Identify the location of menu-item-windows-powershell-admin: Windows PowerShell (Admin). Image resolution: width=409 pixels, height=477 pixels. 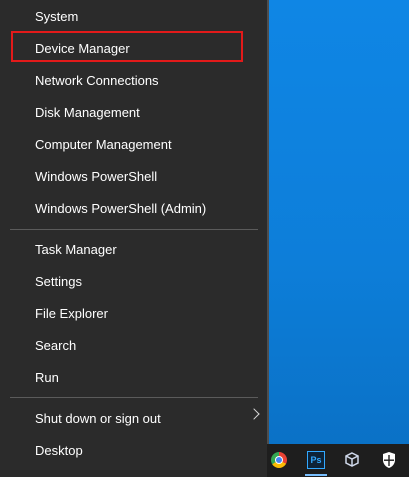
(139, 209).